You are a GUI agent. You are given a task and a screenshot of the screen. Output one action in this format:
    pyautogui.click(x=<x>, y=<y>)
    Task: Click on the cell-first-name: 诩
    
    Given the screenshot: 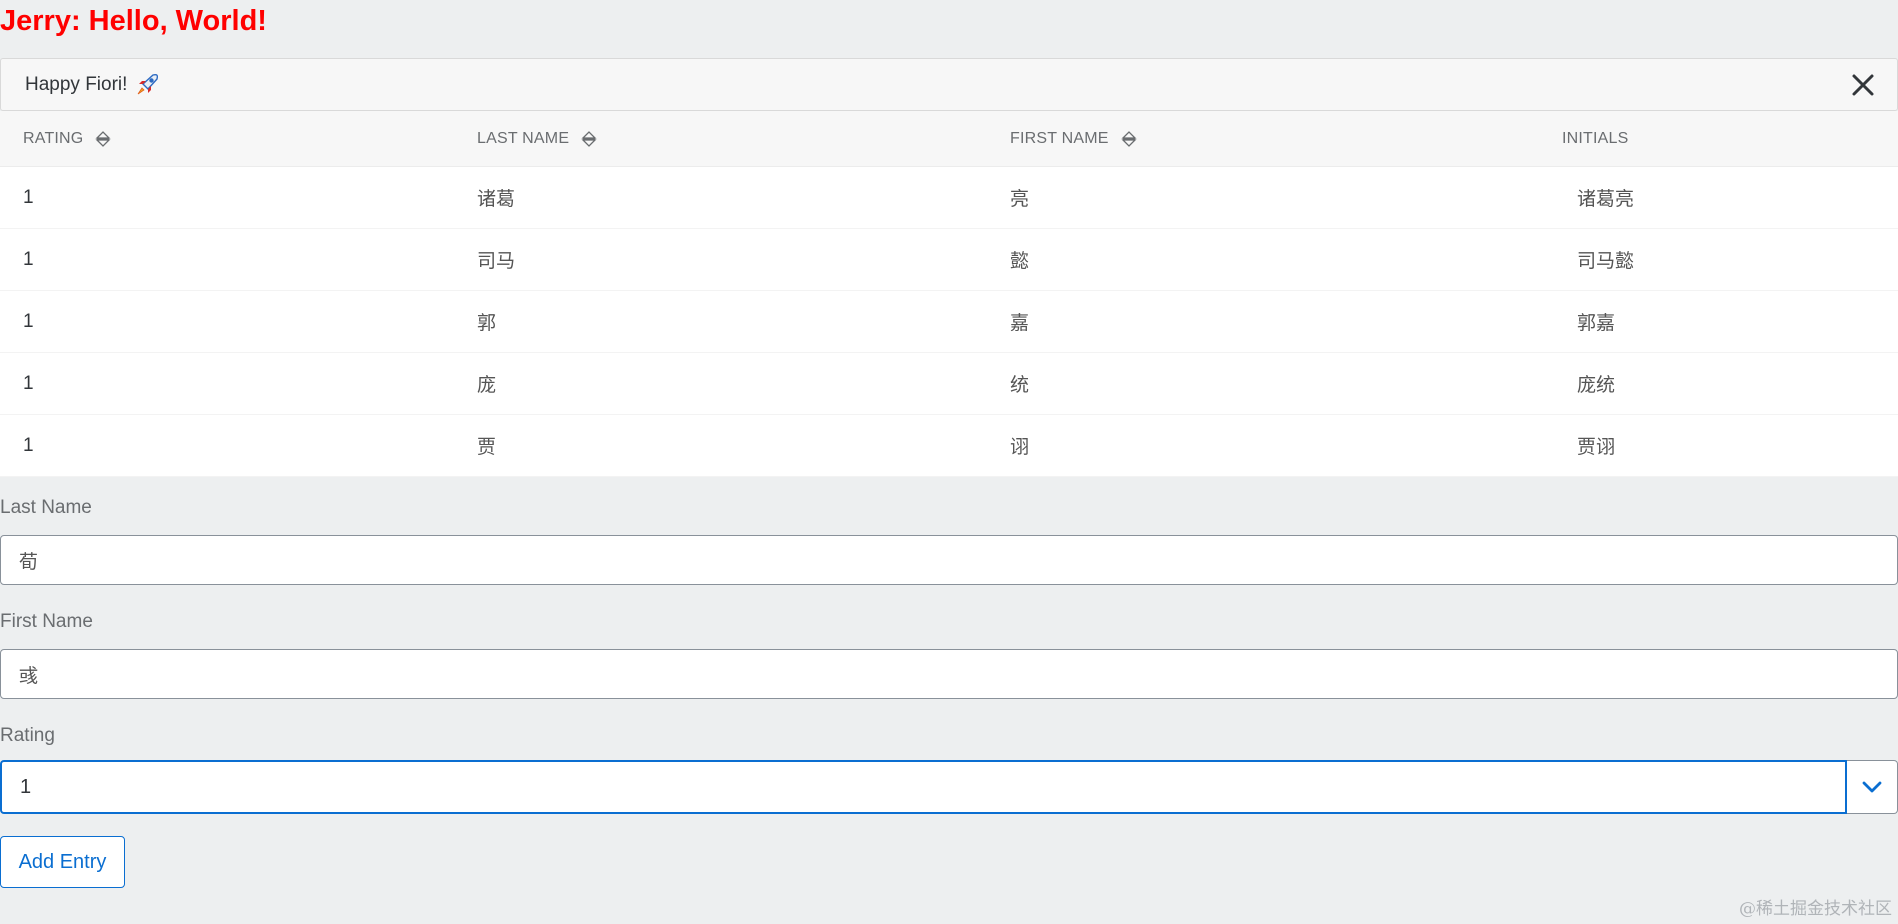 What is the action you would take?
    pyautogui.click(x=1020, y=447)
    